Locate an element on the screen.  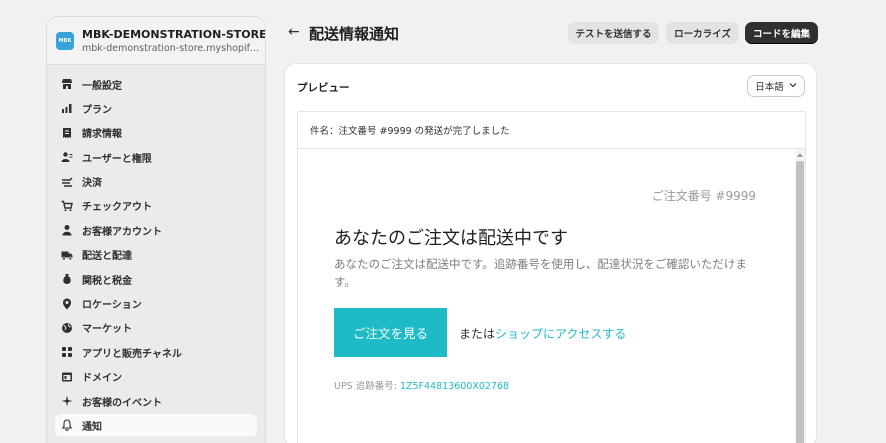
payments-icon is located at coordinates (67, 182).